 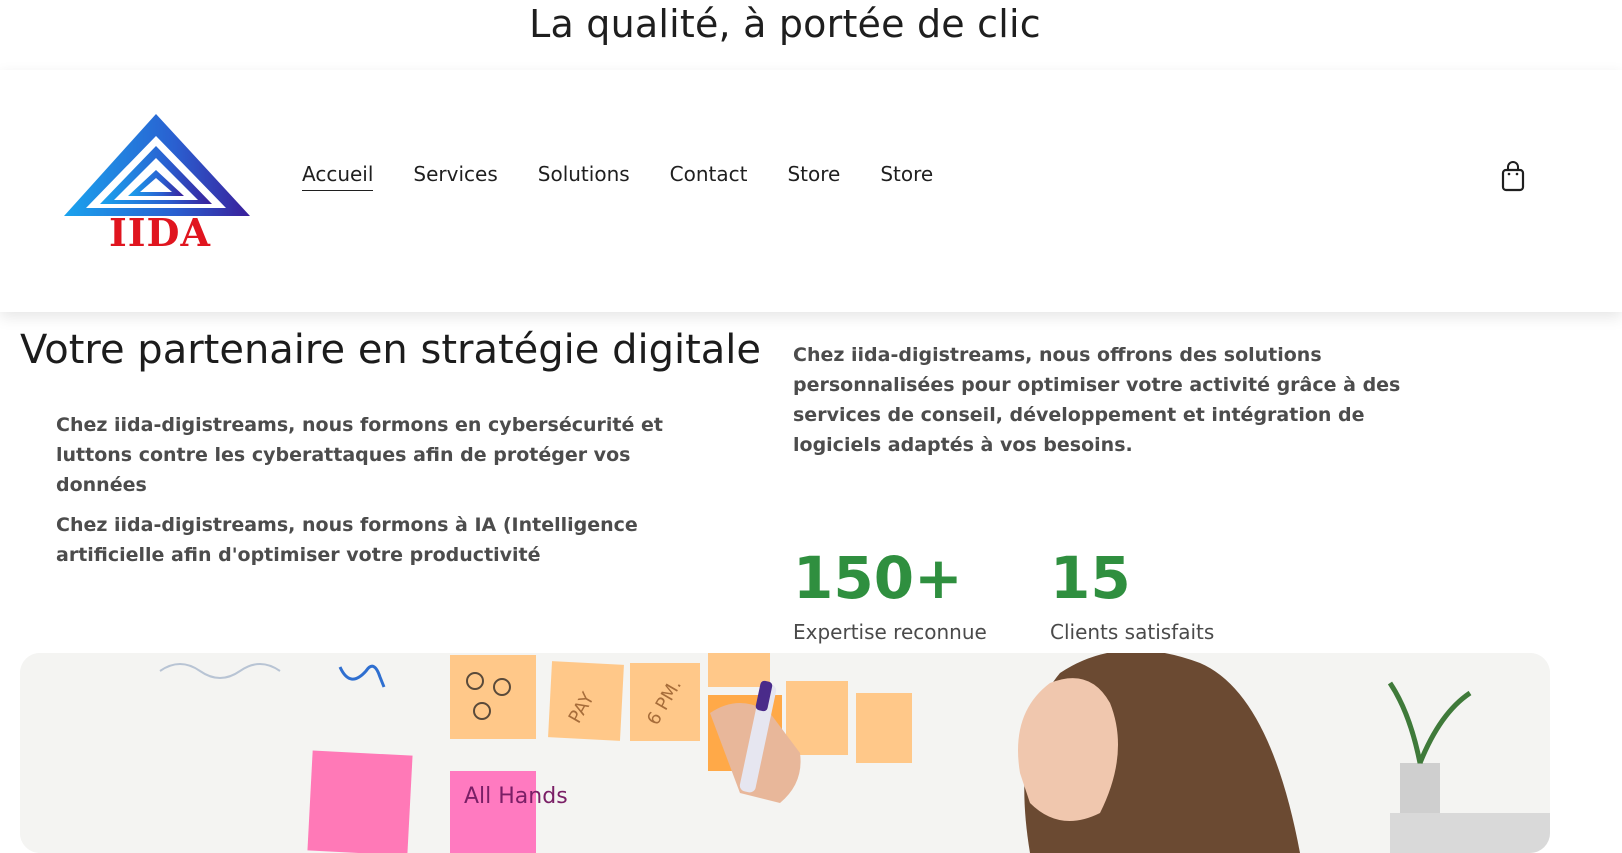 I want to click on cart-button, so click(x=1513, y=176).